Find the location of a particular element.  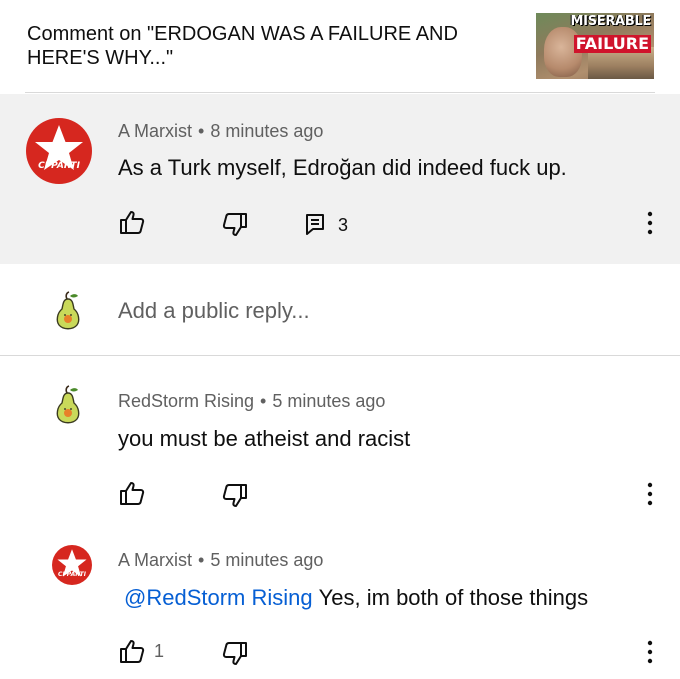

reply-author: A Marxist is located at coordinates (155, 560).